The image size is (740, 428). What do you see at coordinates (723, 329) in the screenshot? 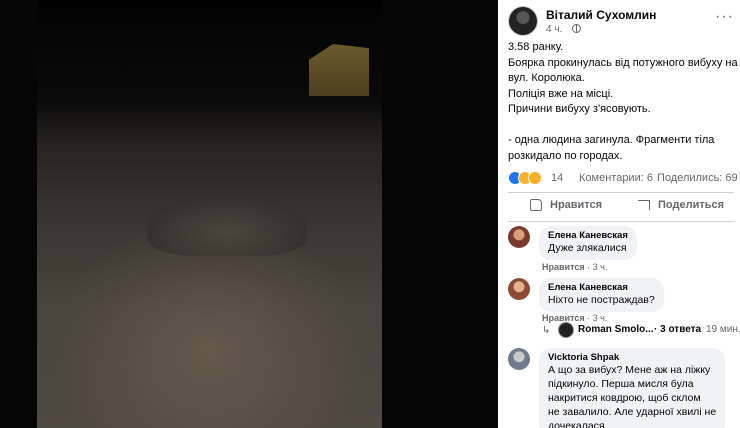
I see `reply-time: 19 мин.` at bounding box center [723, 329].